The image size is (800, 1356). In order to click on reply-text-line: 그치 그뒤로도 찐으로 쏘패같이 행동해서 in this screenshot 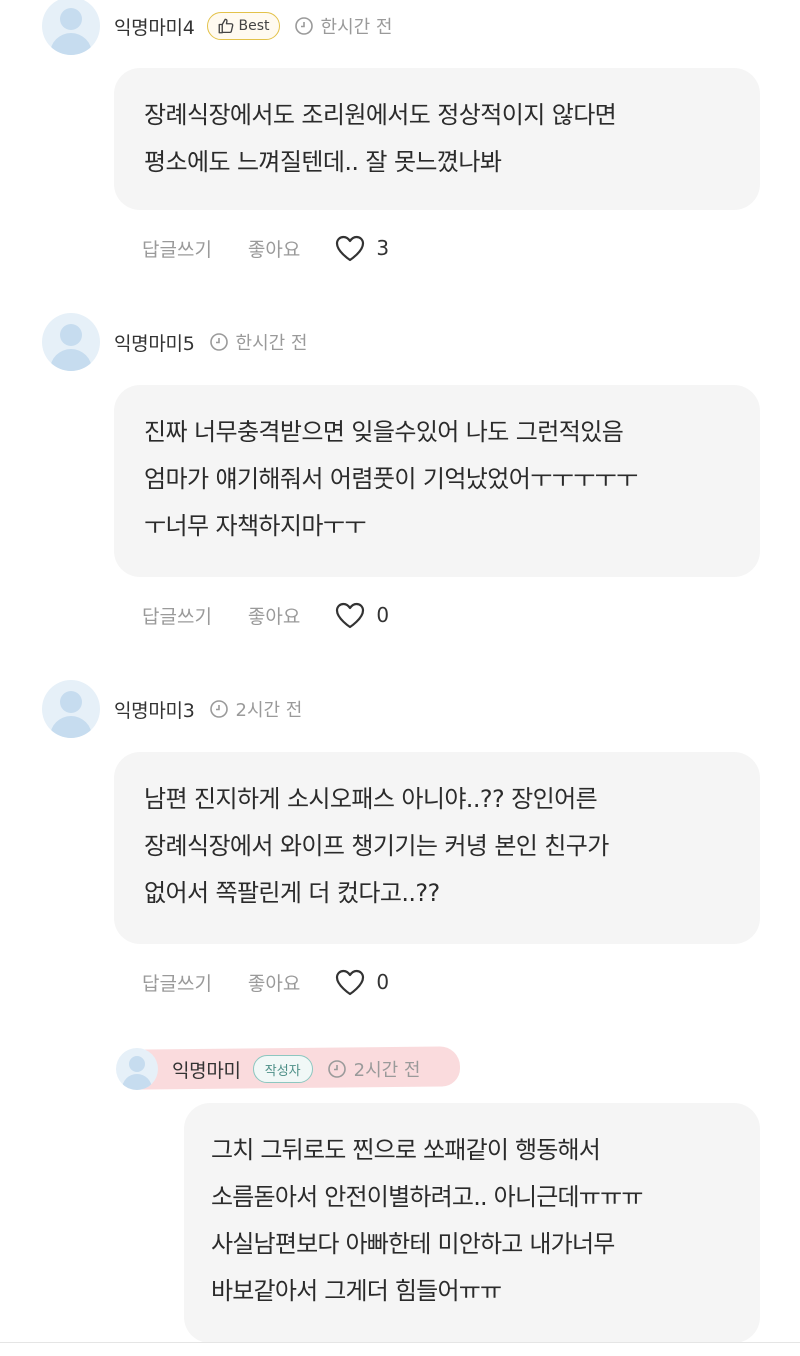, I will do `click(406, 1150)`.